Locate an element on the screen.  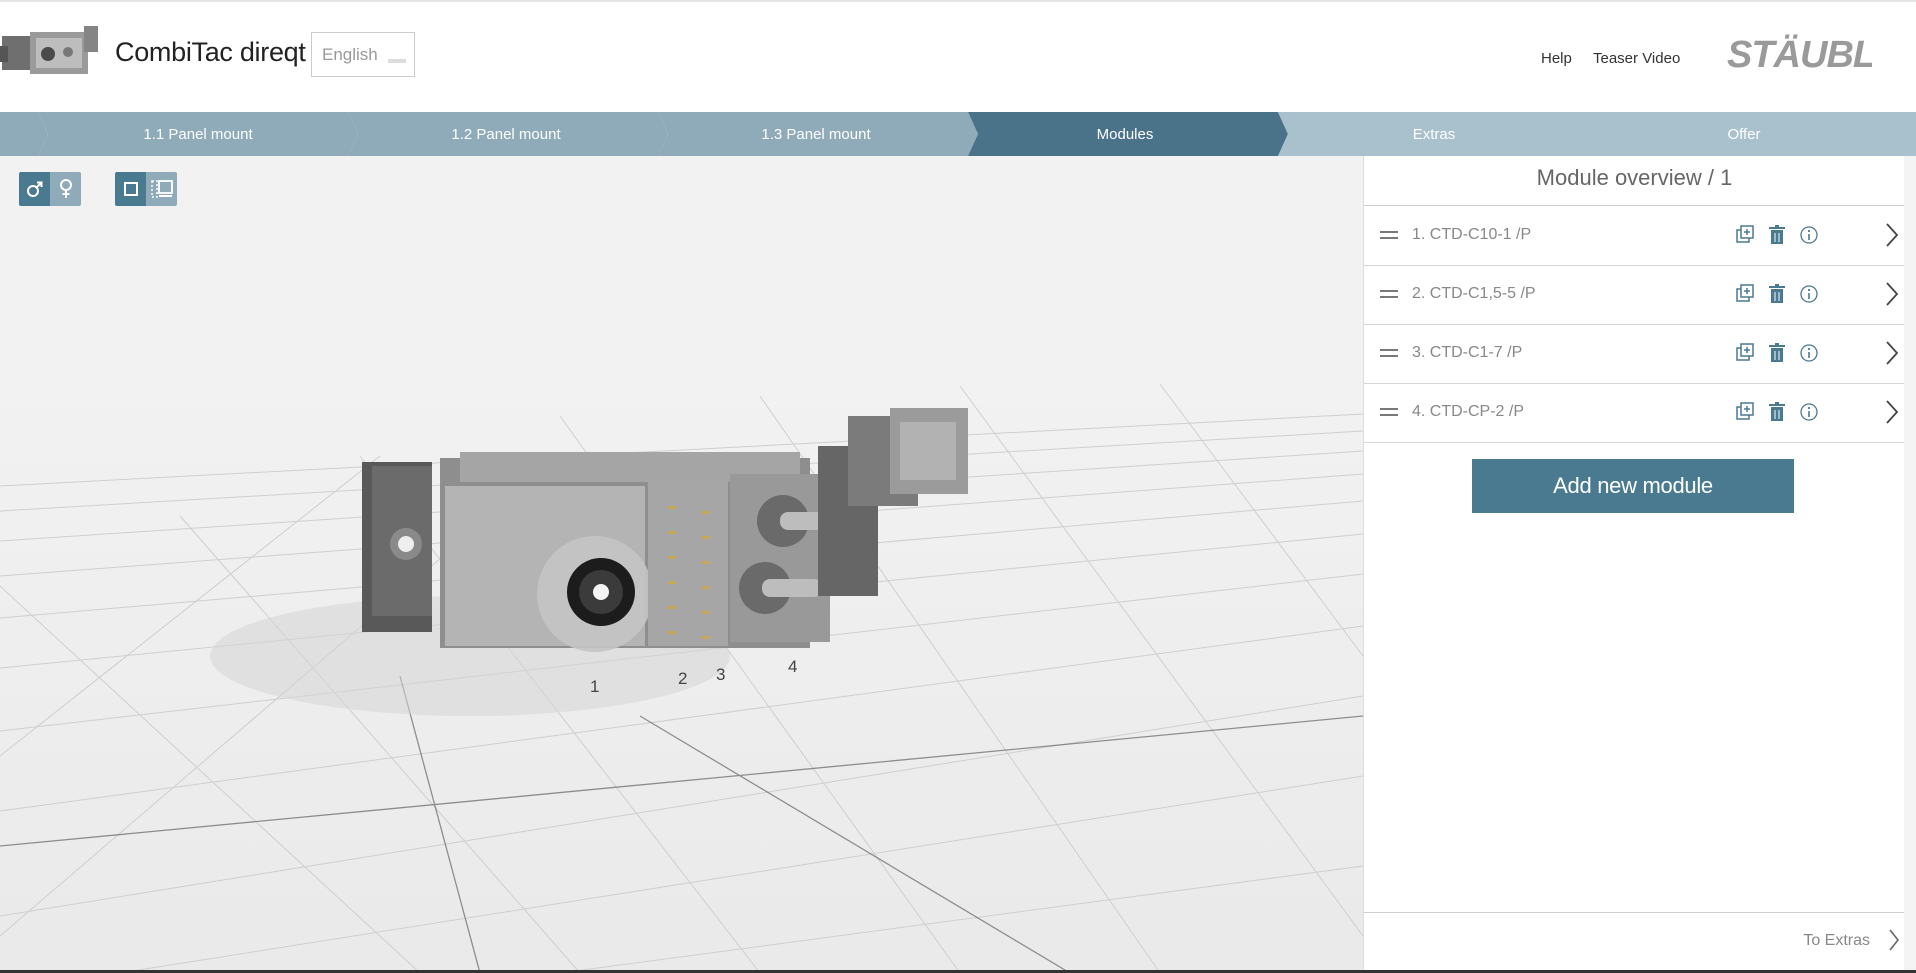
female-view-button is located at coordinates (65, 189).